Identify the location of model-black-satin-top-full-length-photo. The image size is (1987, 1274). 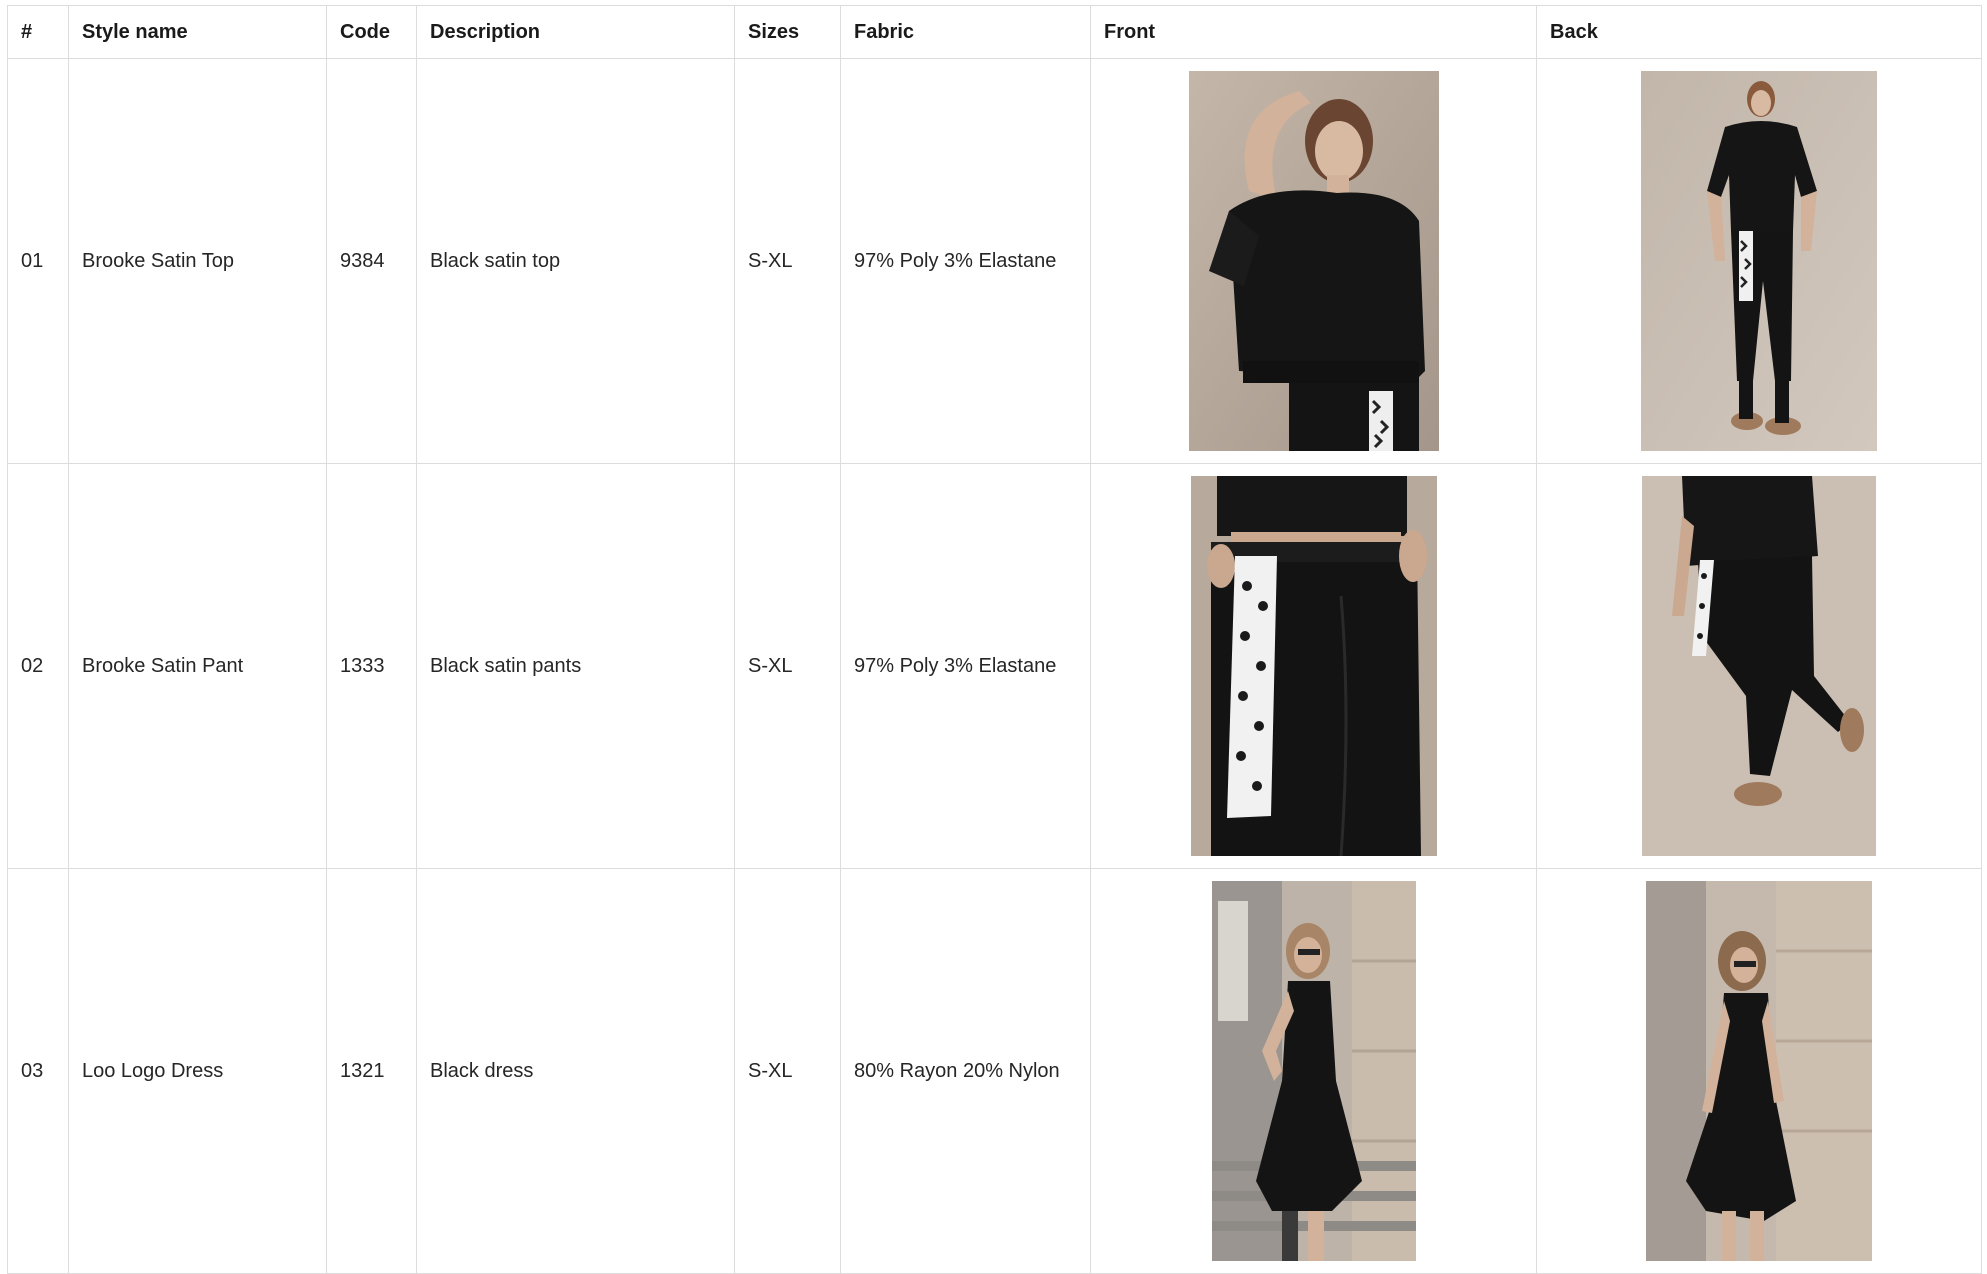
(1759, 261).